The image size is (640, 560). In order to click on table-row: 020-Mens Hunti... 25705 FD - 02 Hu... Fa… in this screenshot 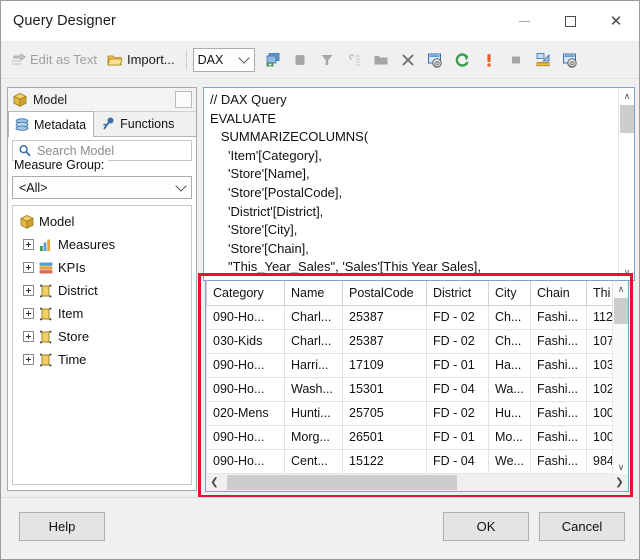, I will do `click(410, 413)`.